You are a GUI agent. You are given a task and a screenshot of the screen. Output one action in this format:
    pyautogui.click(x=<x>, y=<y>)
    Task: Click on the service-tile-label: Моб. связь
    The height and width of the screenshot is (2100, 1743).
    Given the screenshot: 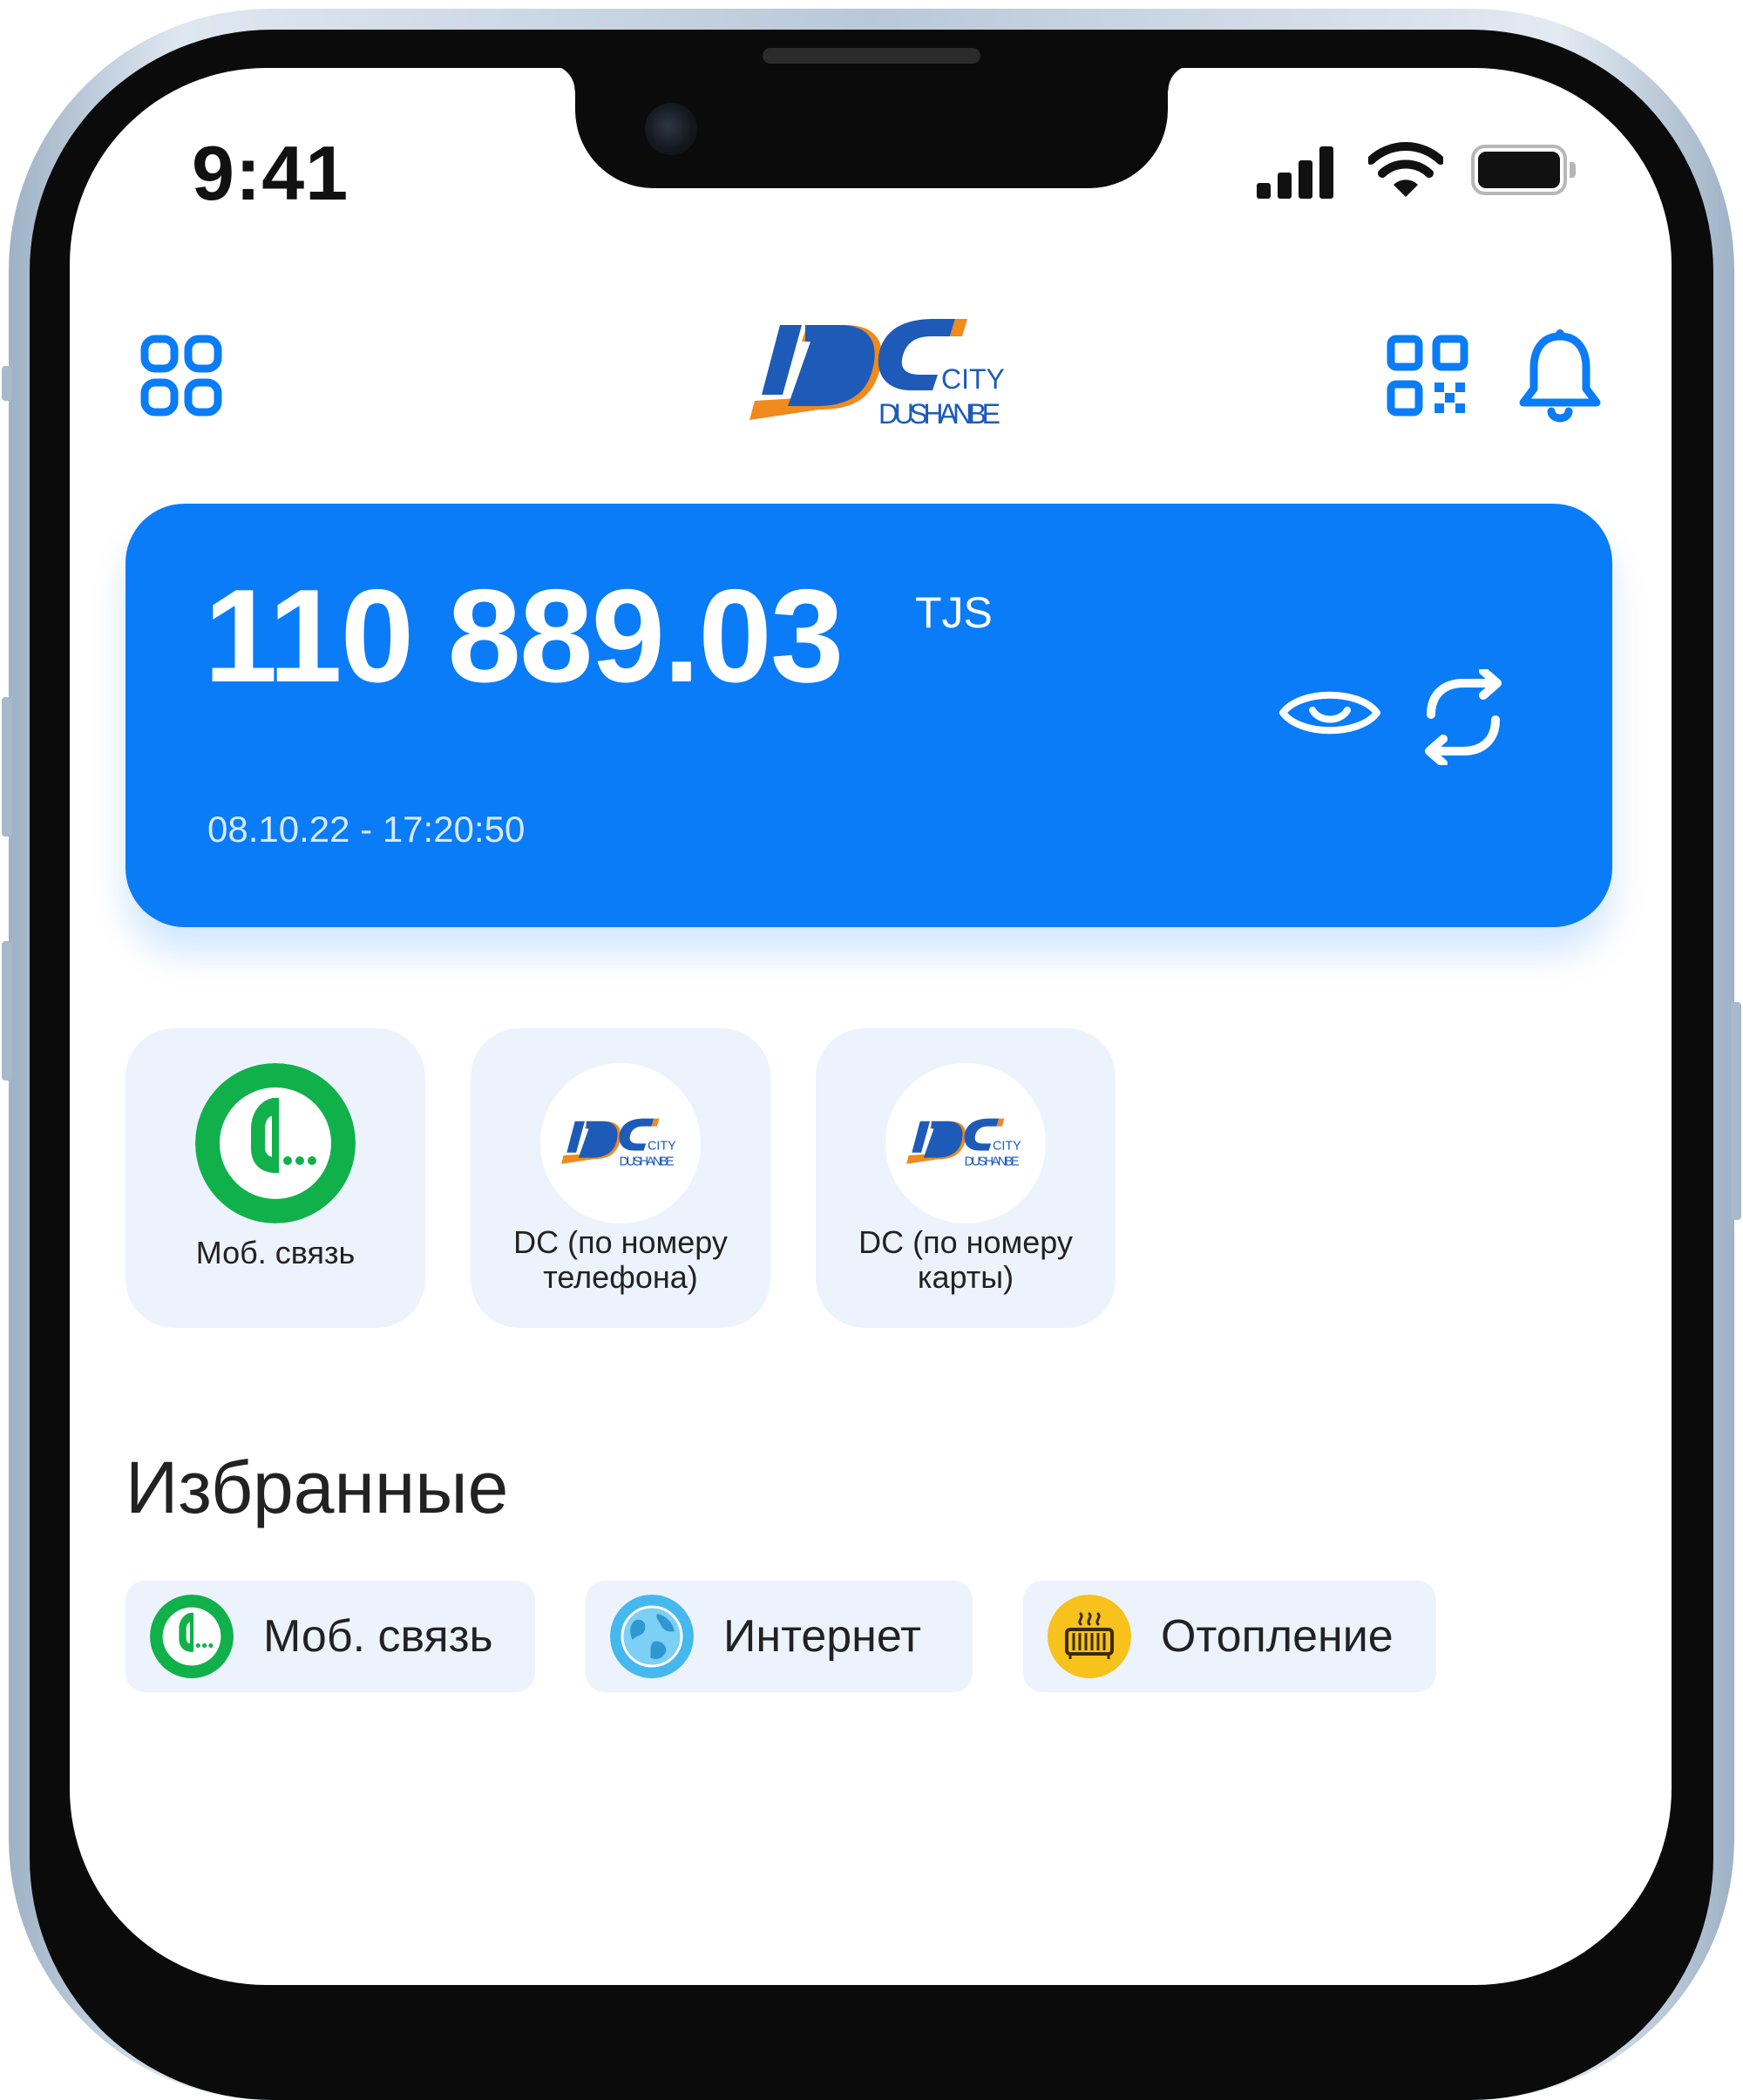 What is the action you would take?
    pyautogui.click(x=275, y=1252)
    